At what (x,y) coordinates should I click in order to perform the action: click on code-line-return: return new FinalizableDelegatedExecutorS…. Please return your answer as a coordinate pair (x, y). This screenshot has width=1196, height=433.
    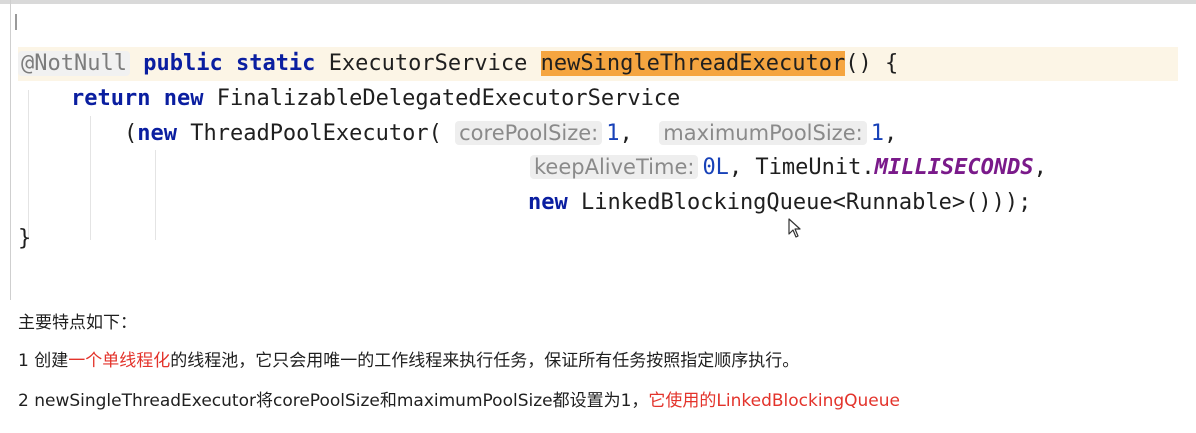
    Looking at the image, I should click on (349, 99).